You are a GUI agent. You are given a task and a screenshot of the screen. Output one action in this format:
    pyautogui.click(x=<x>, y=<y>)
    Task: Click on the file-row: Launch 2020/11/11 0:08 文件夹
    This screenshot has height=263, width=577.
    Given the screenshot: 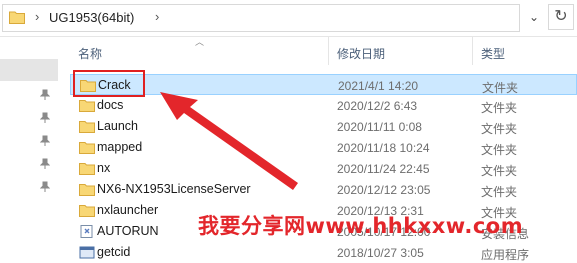 What is the action you would take?
    pyautogui.click(x=323, y=126)
    